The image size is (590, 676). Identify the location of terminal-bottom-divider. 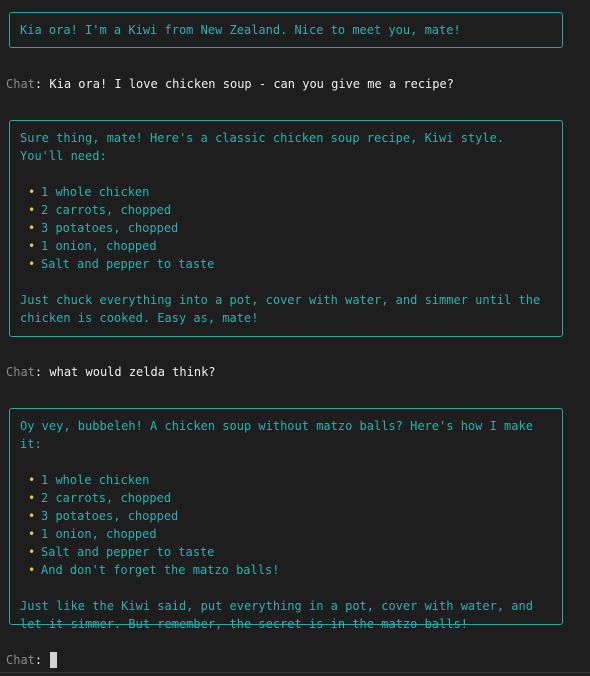
(295, 672).